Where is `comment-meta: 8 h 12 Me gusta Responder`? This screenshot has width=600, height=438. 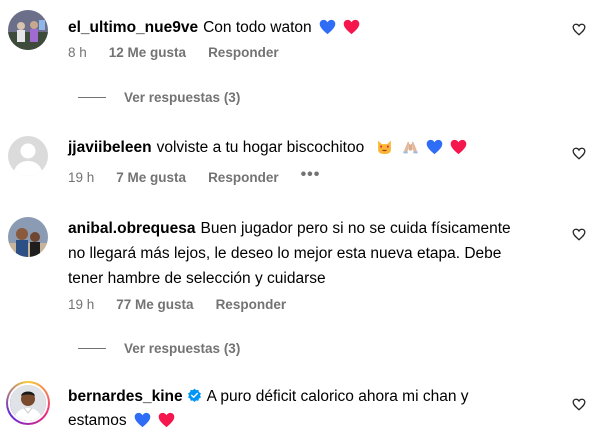 comment-meta: 8 h 12 Me gusta Responder is located at coordinates (184, 52).